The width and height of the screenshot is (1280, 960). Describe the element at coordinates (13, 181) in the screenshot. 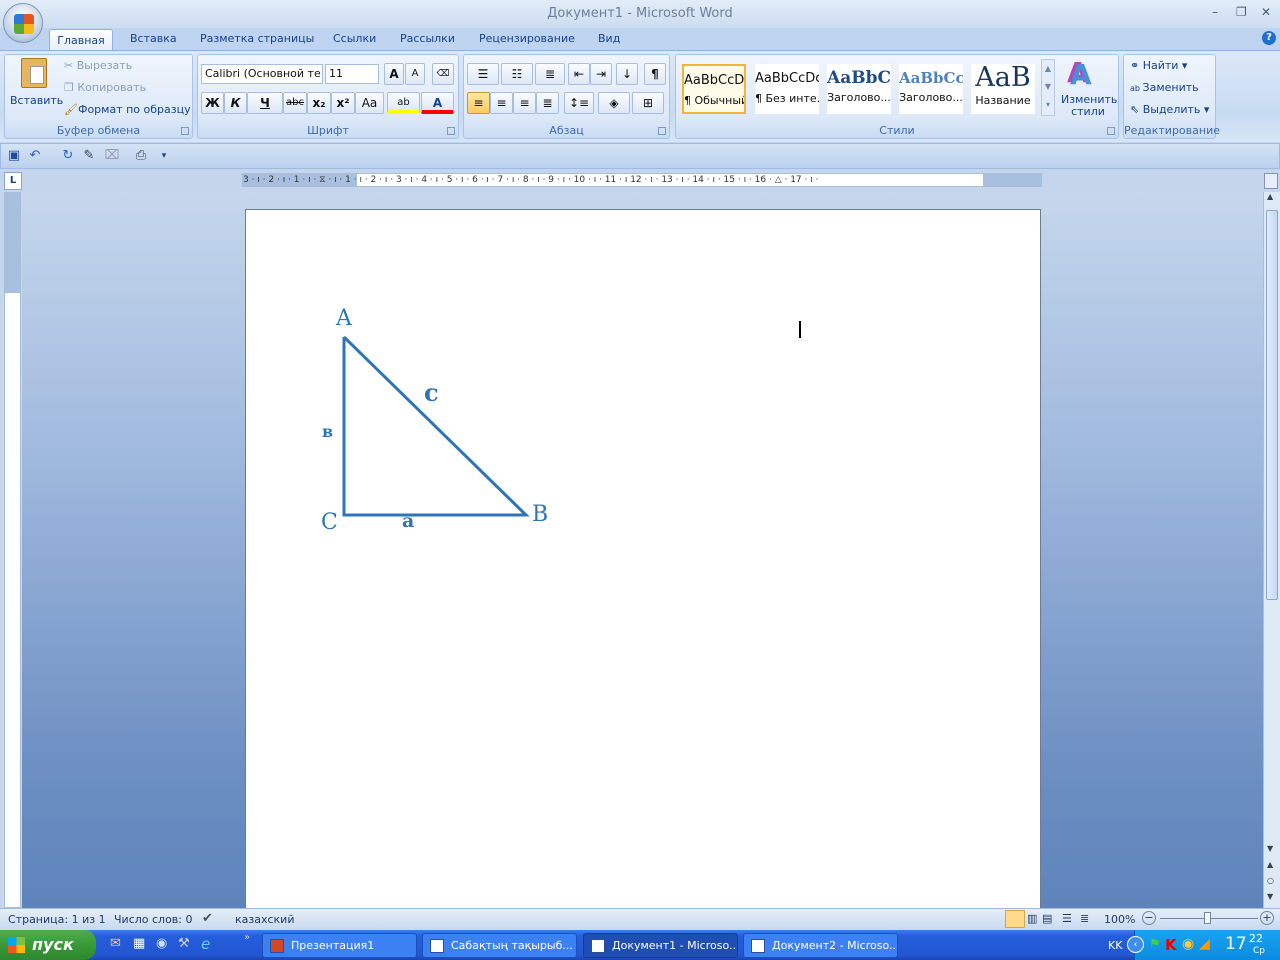

I see `tab-selector: L` at that location.